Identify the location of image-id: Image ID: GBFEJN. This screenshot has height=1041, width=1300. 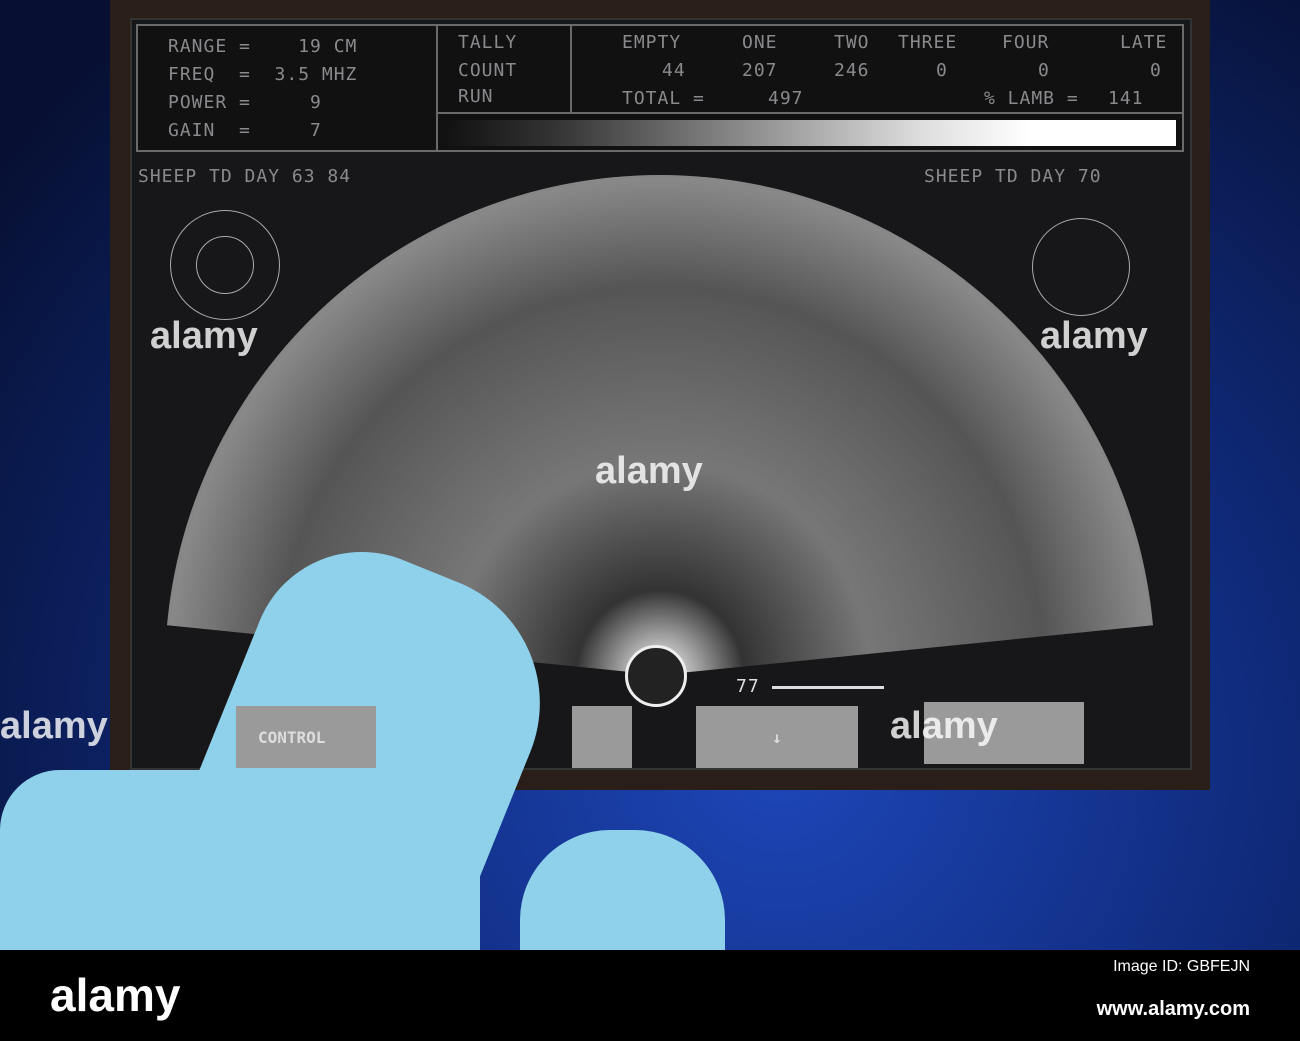
(1181, 966).